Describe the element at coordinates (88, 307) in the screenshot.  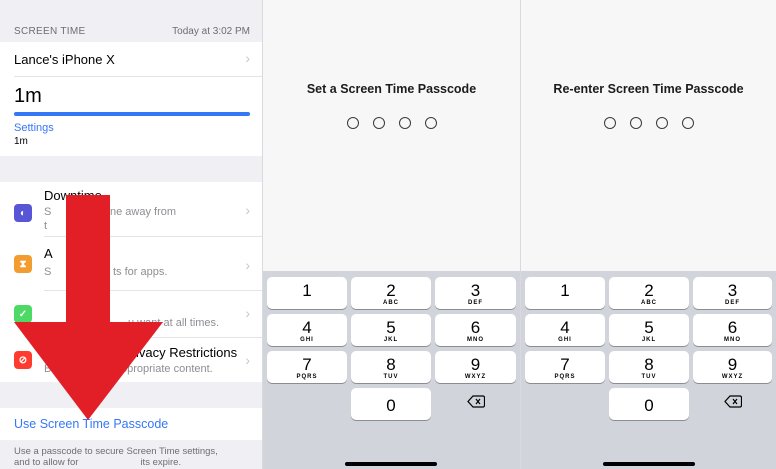
I see `red-arrow-annotation` at that location.